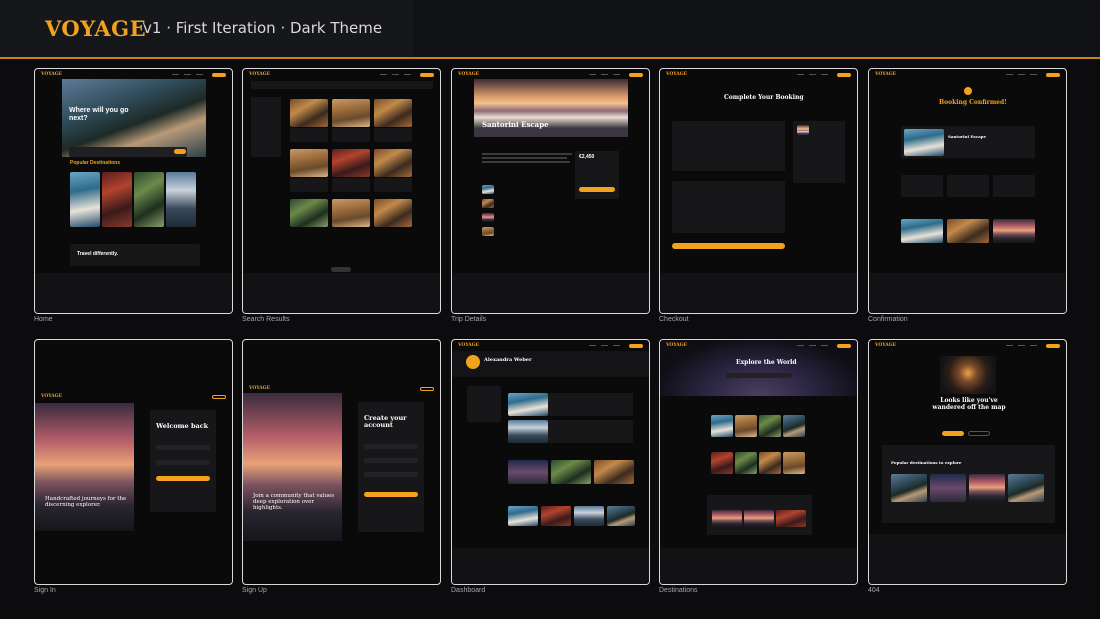  I want to click on brand-logo: VOYAGE, so click(96, 28).